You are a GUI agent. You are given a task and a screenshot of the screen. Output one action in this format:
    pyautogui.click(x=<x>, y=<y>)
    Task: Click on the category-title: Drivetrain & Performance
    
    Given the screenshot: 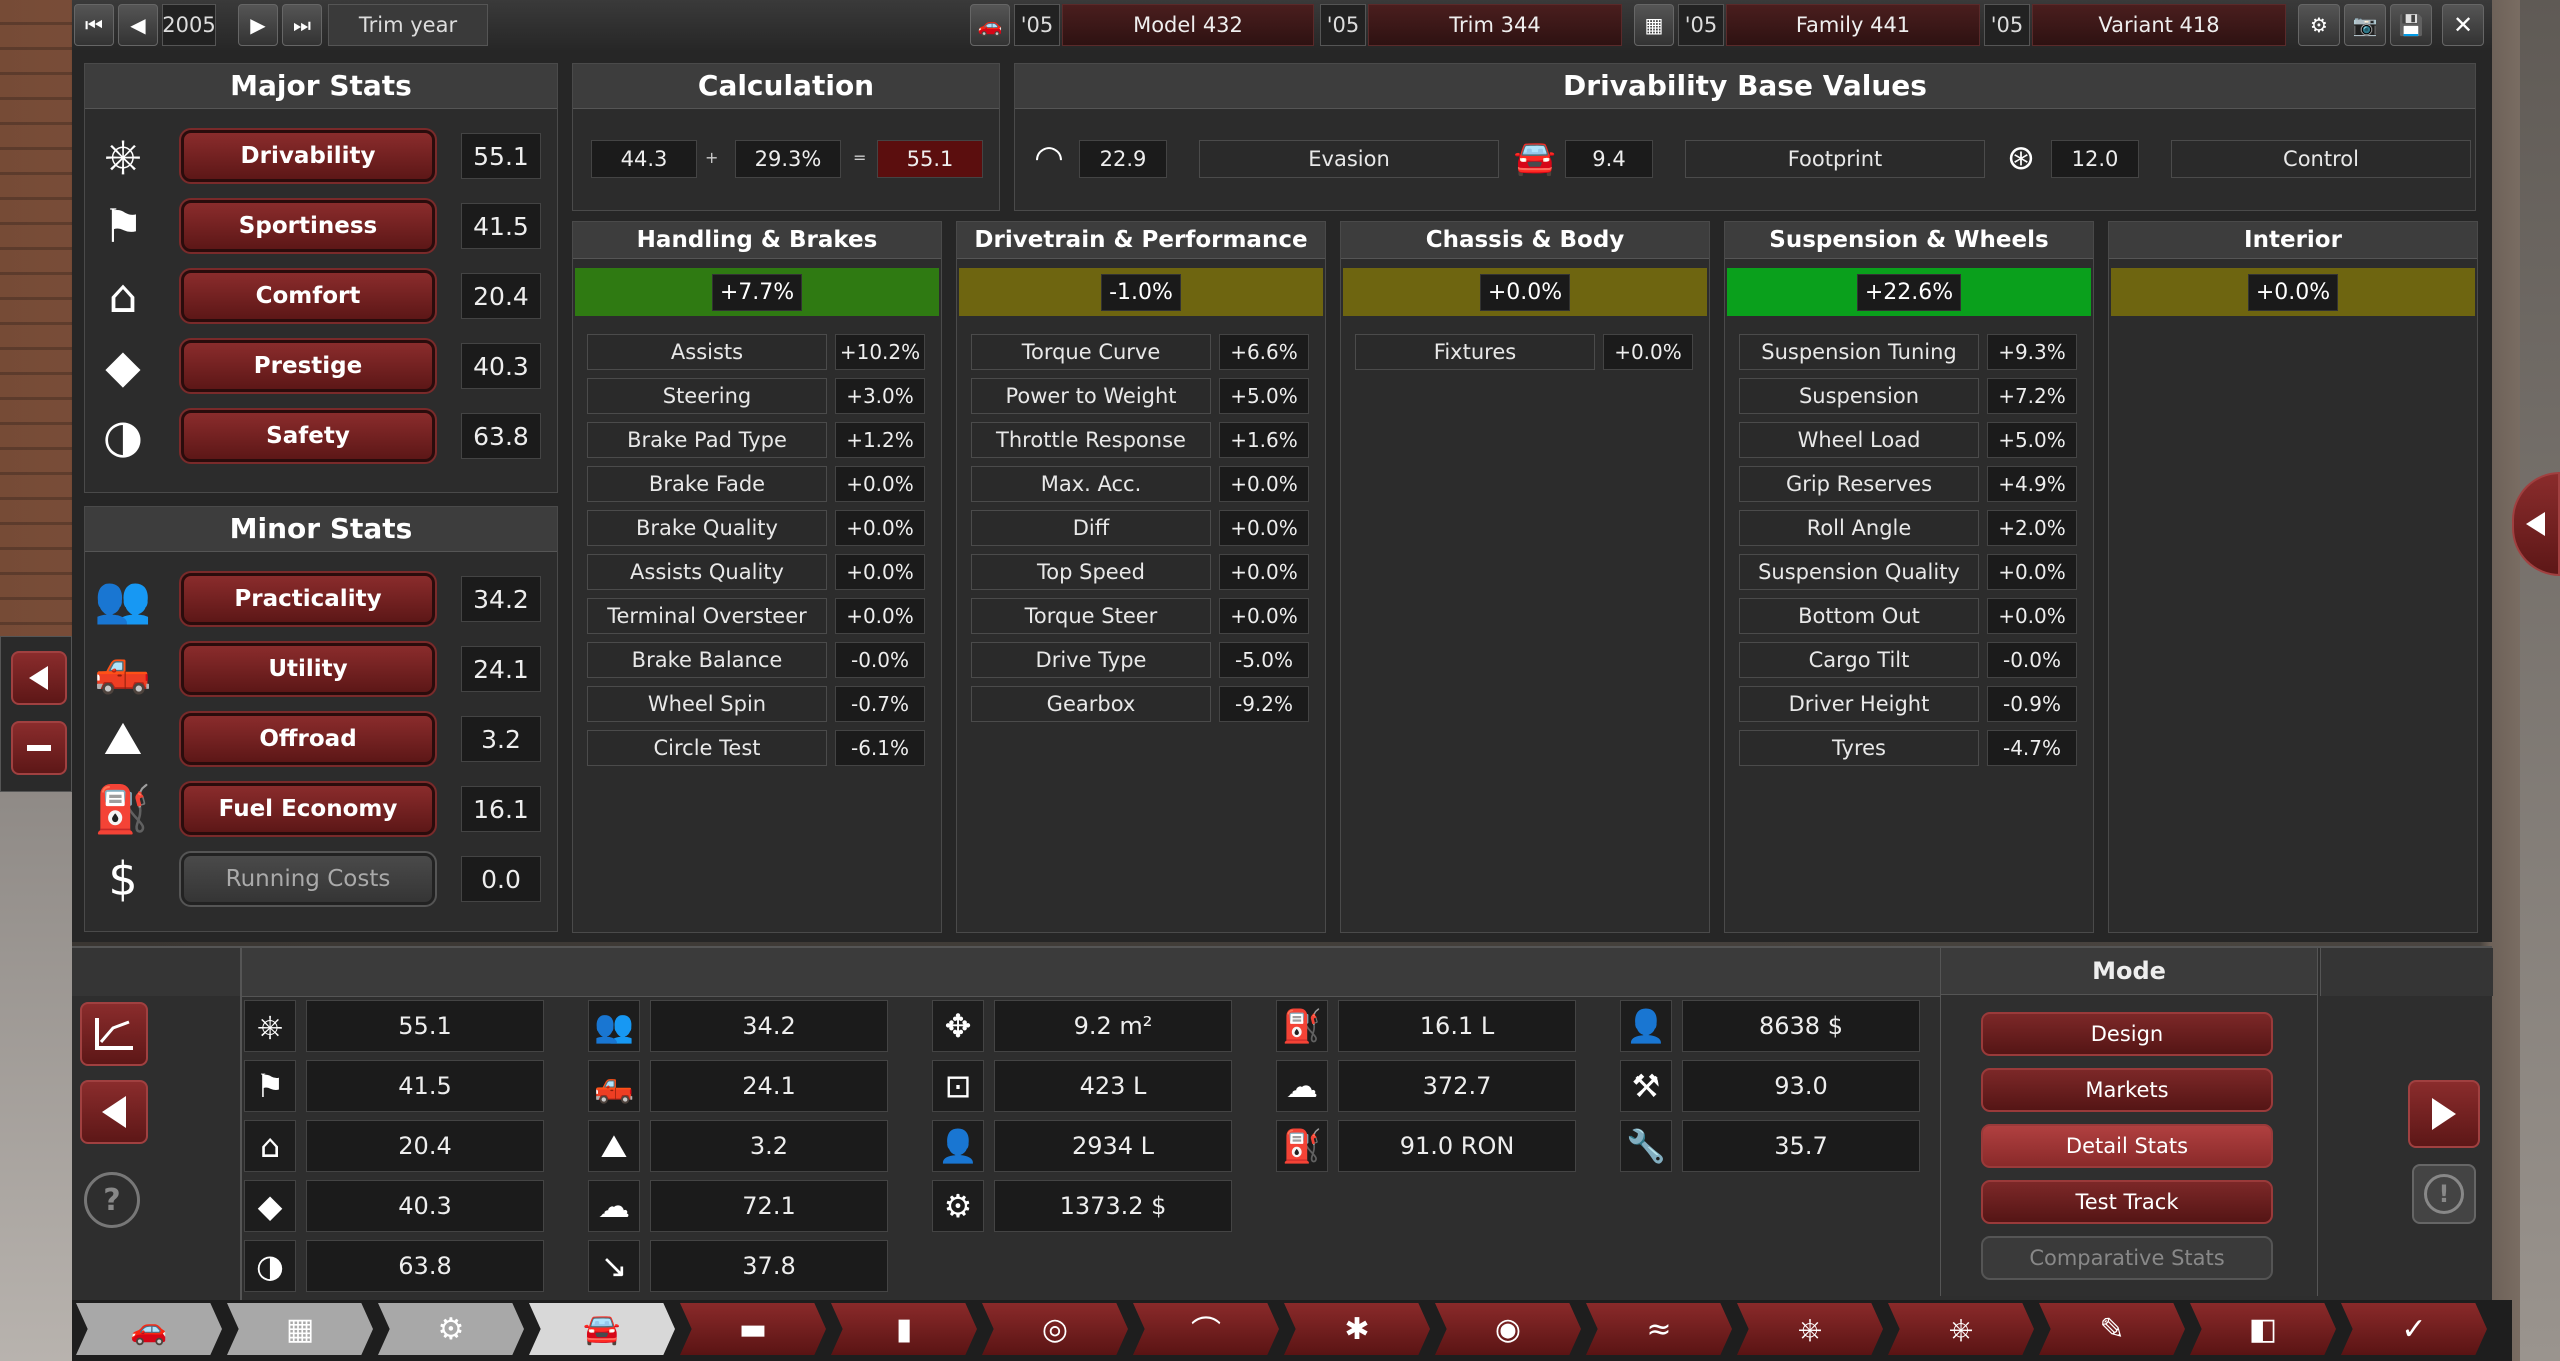 What is the action you would take?
    pyautogui.click(x=1141, y=240)
    